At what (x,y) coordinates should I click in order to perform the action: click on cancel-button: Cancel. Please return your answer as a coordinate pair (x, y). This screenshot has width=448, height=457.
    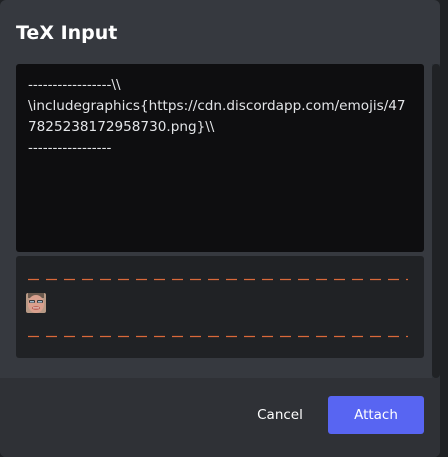
    Looking at the image, I should click on (280, 415).